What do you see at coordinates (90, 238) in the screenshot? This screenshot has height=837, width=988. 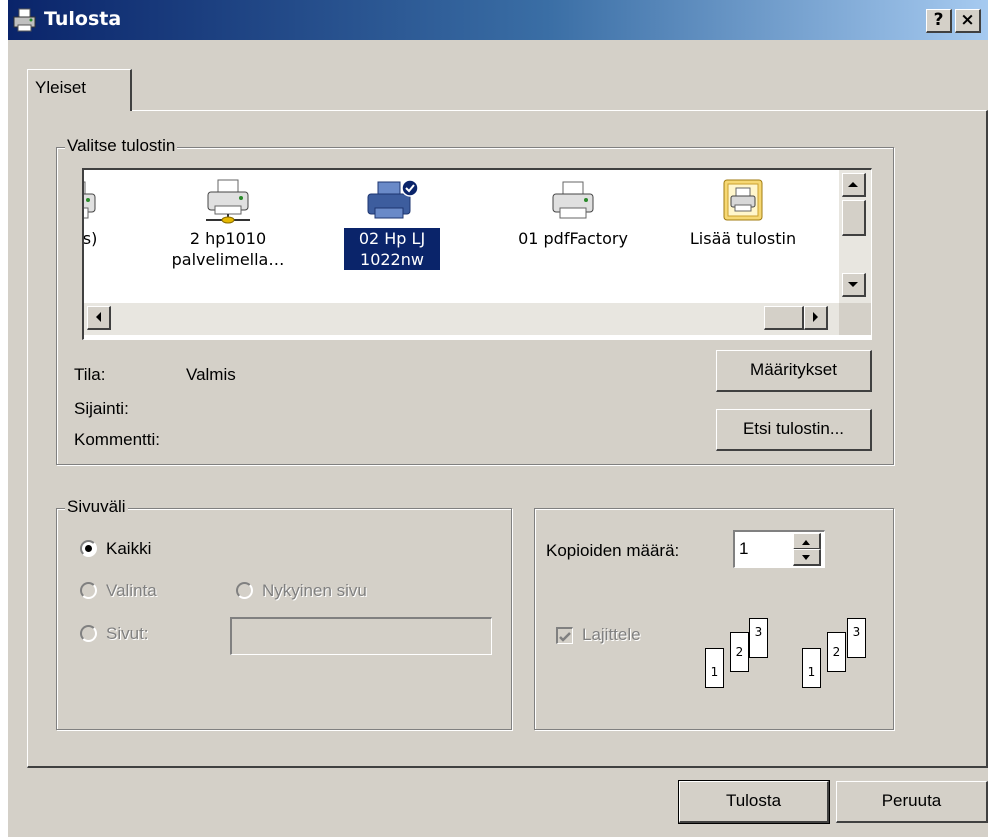 I see `printer-item-label: nnos)` at bounding box center [90, 238].